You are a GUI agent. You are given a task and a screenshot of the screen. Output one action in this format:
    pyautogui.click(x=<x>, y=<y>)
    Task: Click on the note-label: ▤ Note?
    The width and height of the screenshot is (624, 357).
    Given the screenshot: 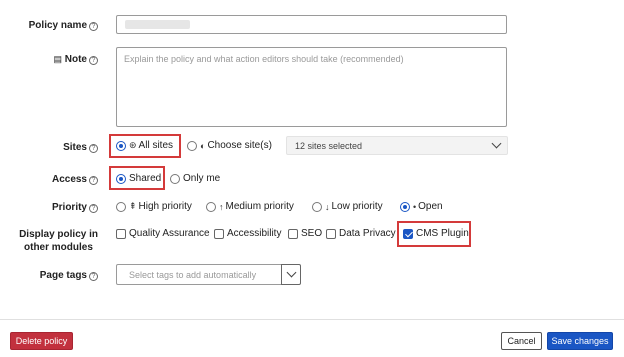 What is the action you would take?
    pyautogui.click(x=59, y=59)
    